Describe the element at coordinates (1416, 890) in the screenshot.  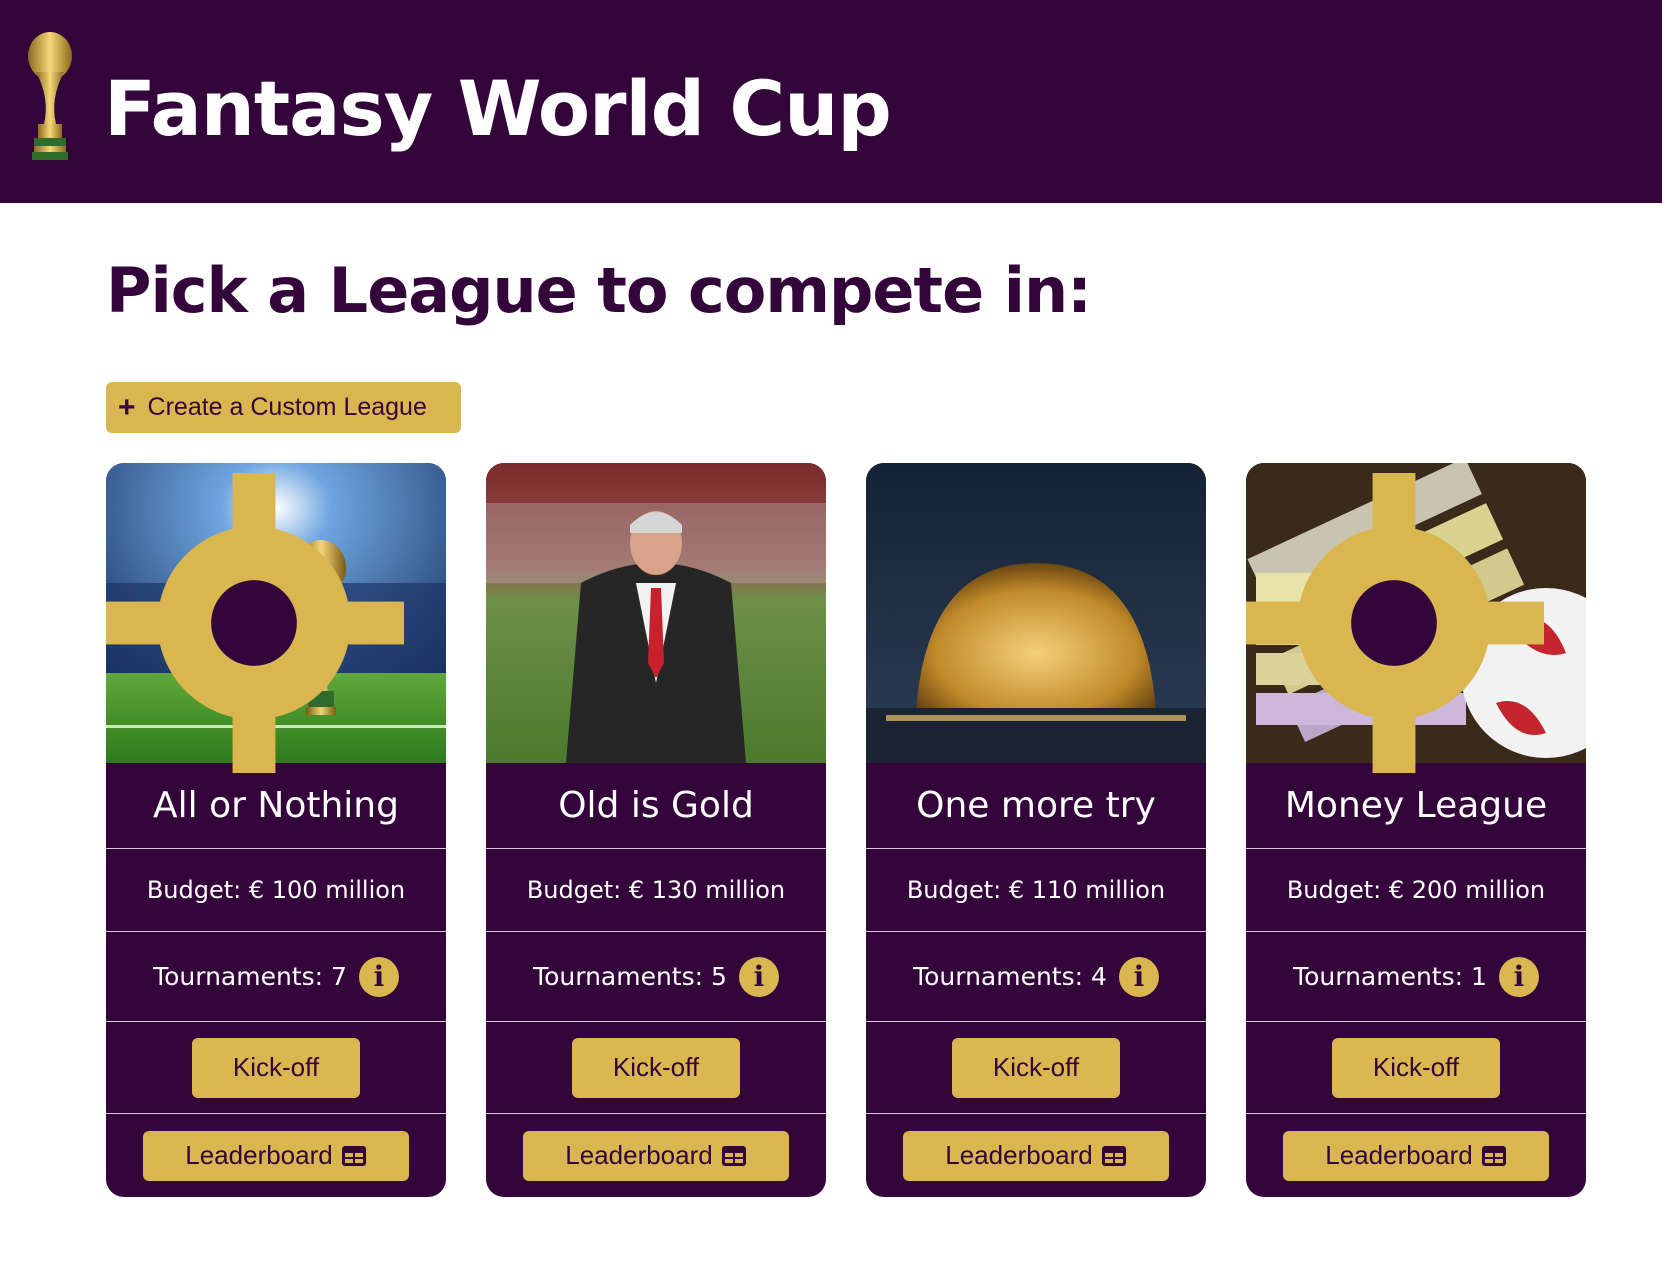
I see `league-budget: Budget: € 200 million` at that location.